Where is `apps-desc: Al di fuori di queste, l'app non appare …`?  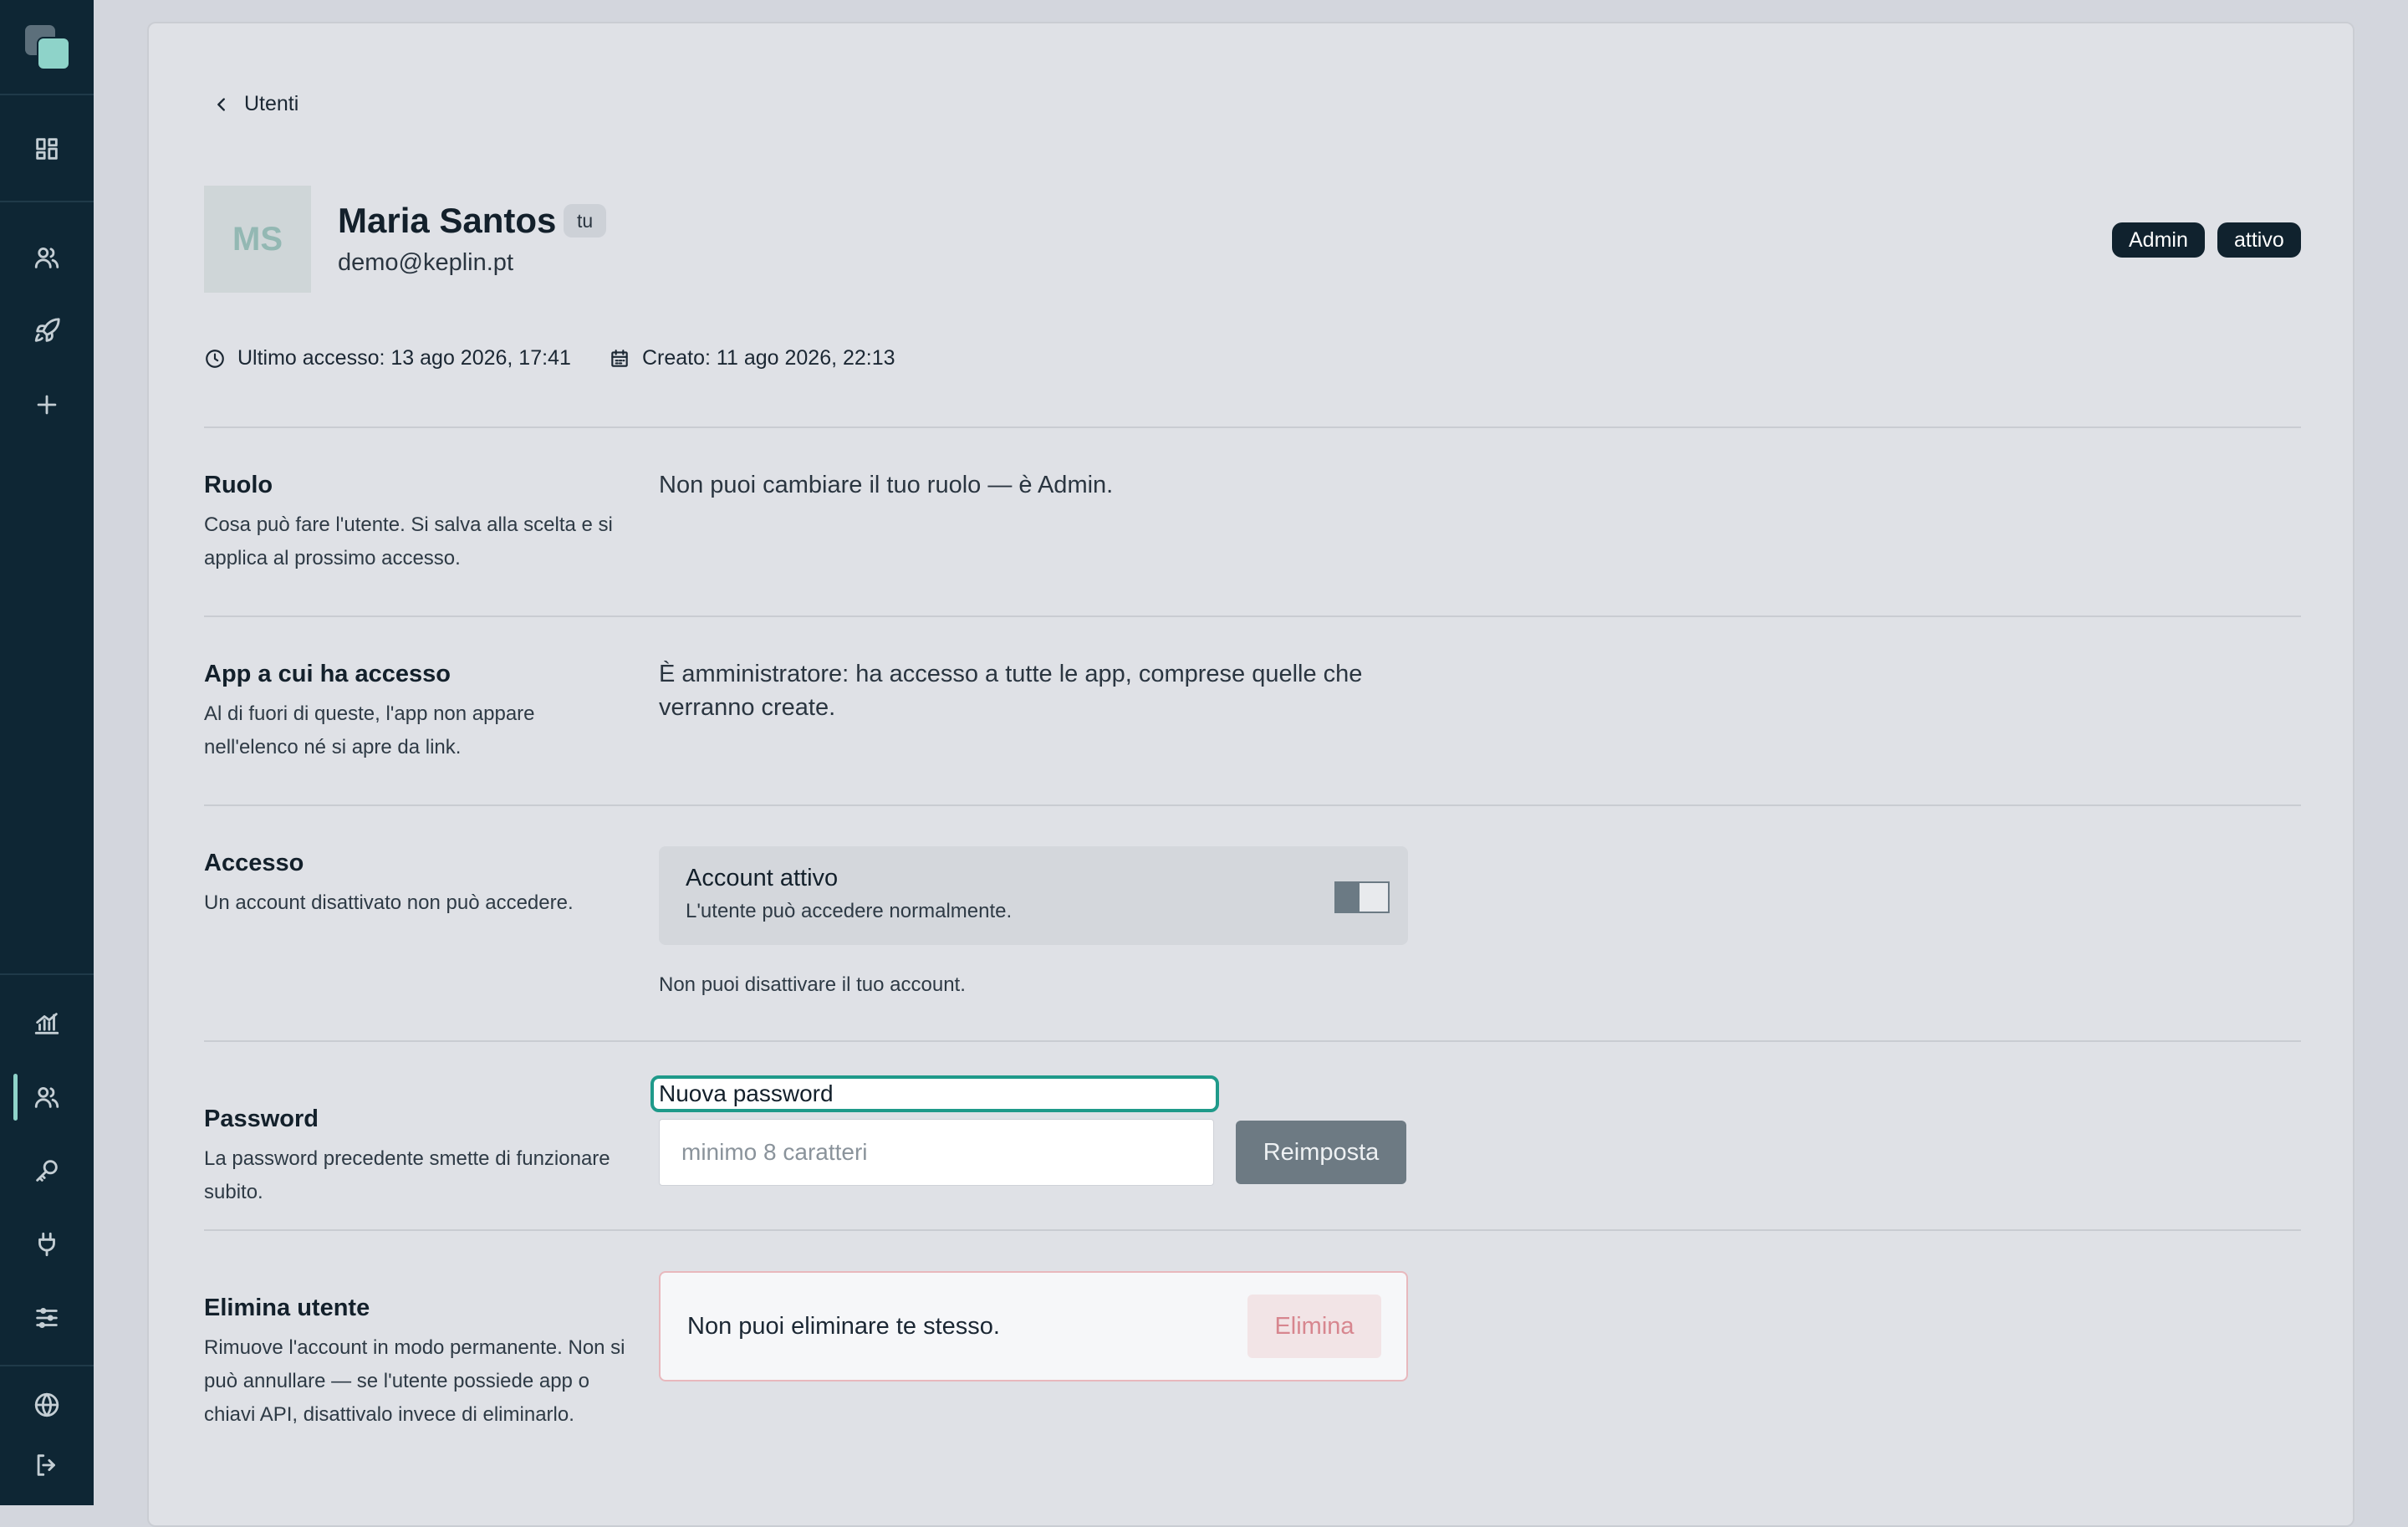 apps-desc: Al di fuori di queste, l'app non appare … is located at coordinates (369, 730).